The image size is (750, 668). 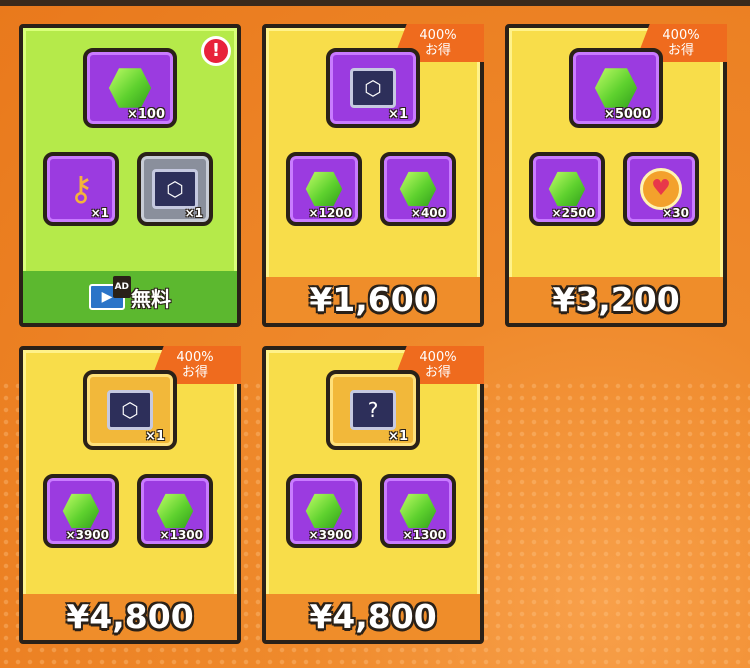 What do you see at coordinates (110, 293) in the screenshot?
I see `ad-video-icon: ▶ AD` at bounding box center [110, 293].